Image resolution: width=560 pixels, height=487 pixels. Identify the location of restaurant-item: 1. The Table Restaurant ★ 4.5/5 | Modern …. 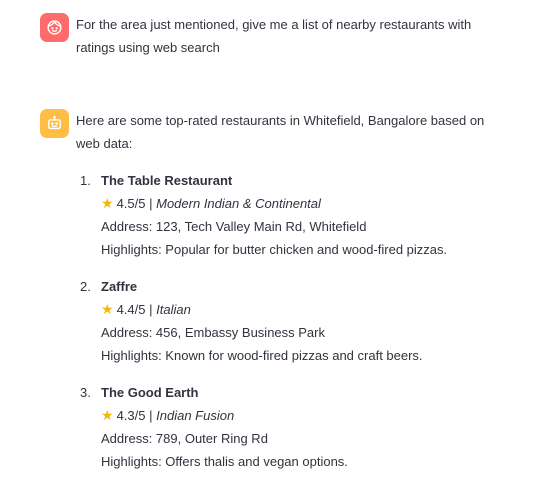
(280, 215).